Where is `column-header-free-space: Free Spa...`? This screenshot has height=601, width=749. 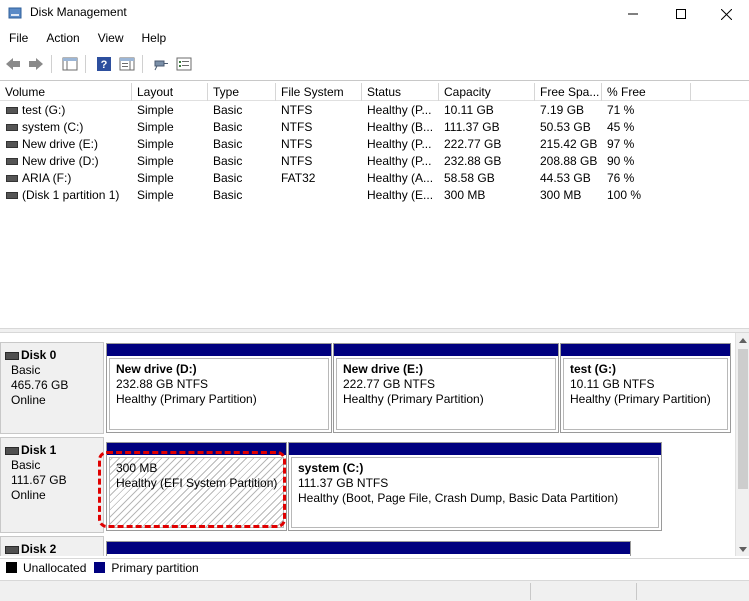
column-header-free-space: Free Spa... is located at coordinates (568, 92).